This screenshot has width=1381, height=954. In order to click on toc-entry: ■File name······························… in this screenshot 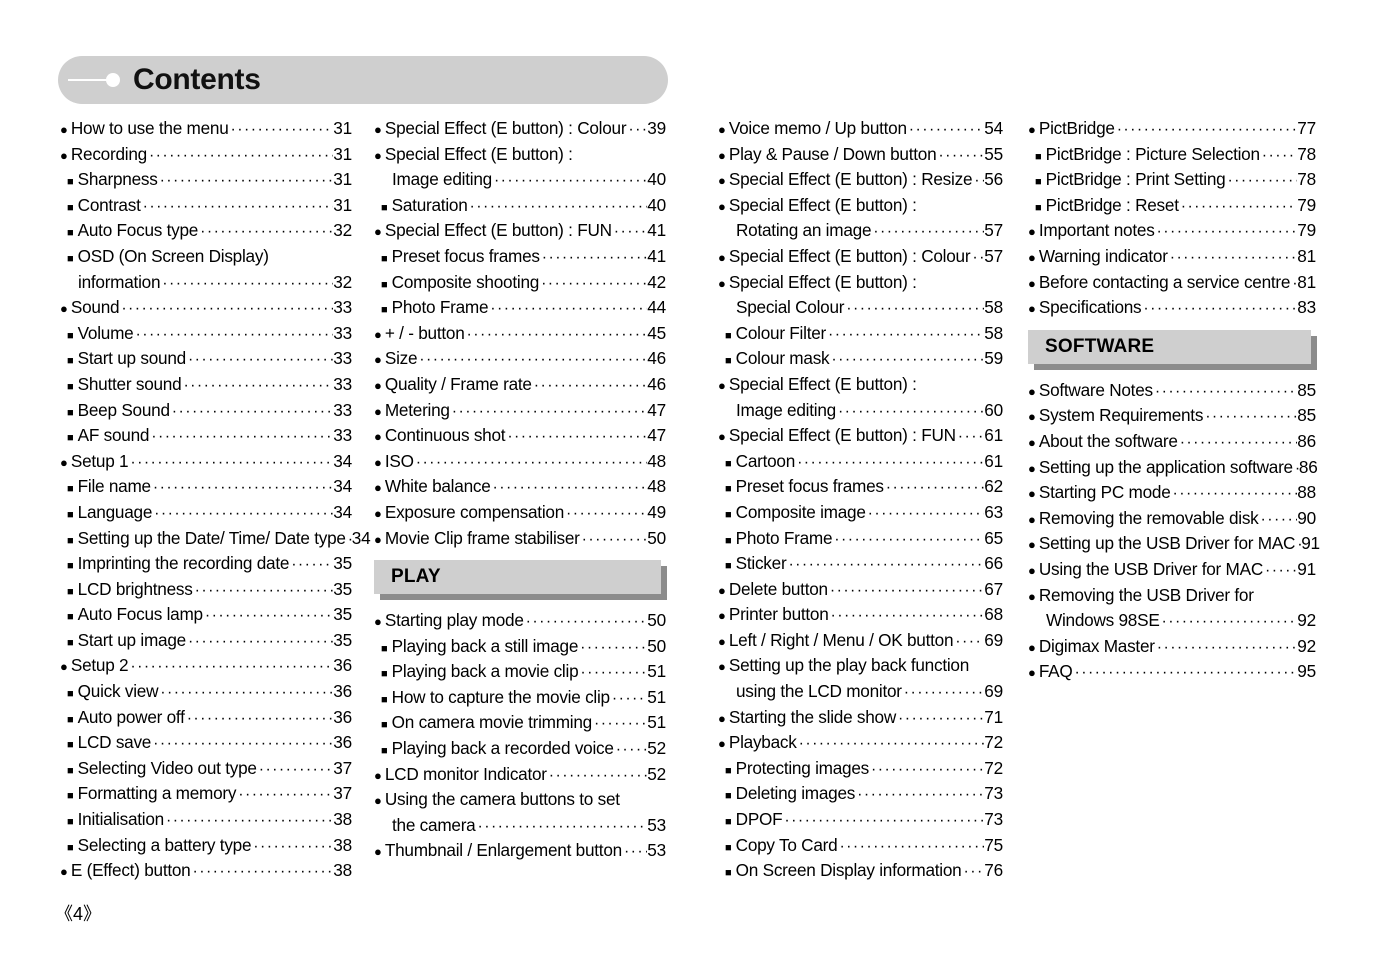, I will do `click(206, 487)`.